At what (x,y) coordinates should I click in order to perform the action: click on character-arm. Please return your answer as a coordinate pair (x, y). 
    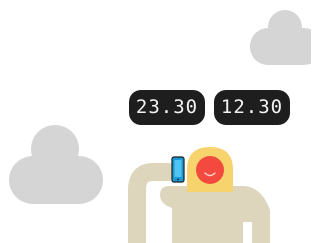
    Looking at the image, I should click on (152, 203).